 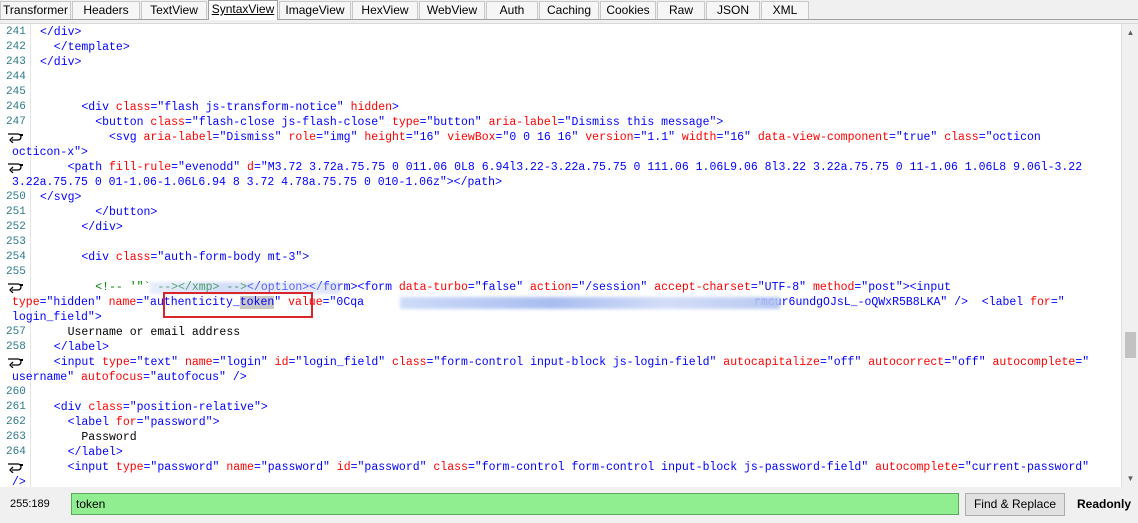 What do you see at coordinates (16, 392) in the screenshot?
I see `line-number: 260` at bounding box center [16, 392].